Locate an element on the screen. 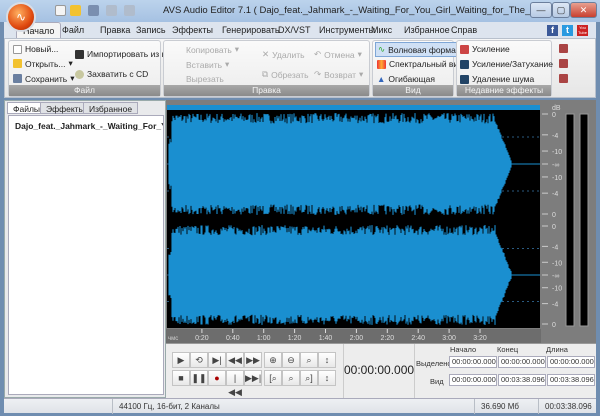  redo-icon is located at coordinates (129, 10).